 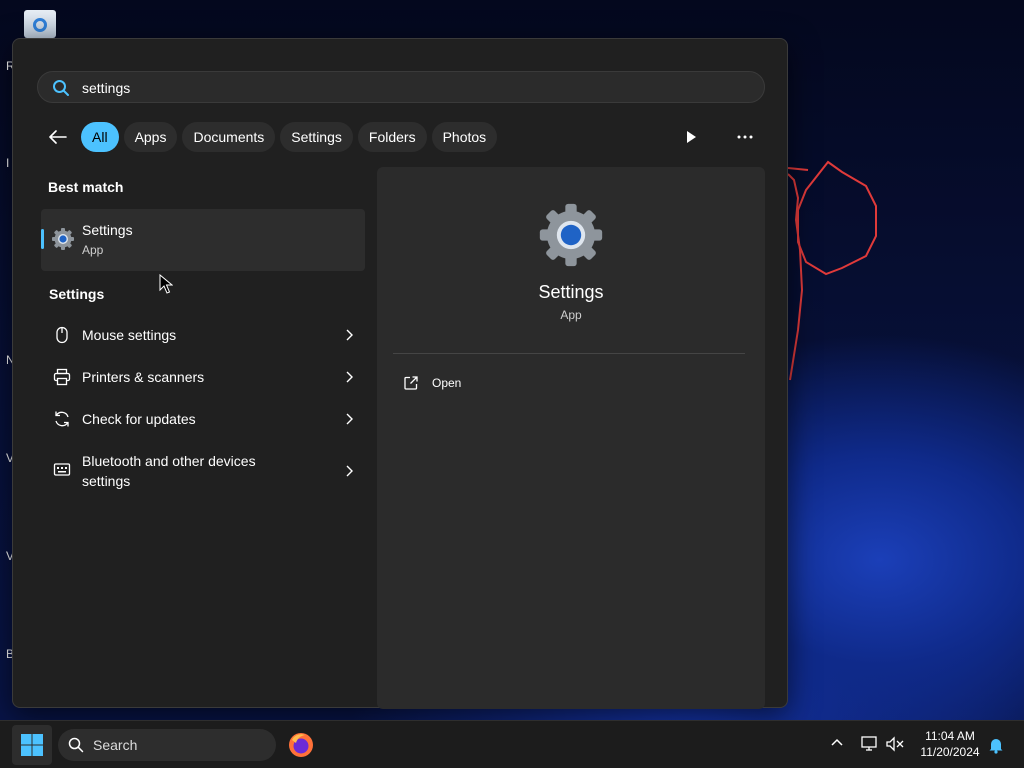 What do you see at coordinates (139, 419) in the screenshot?
I see `result-label: Check for updates` at bounding box center [139, 419].